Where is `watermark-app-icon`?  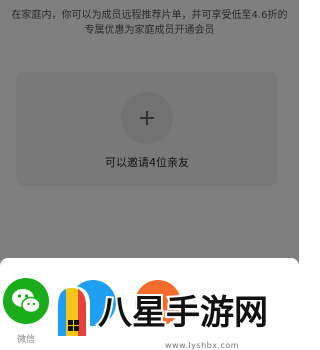
watermark-app-icon is located at coordinates (72, 313).